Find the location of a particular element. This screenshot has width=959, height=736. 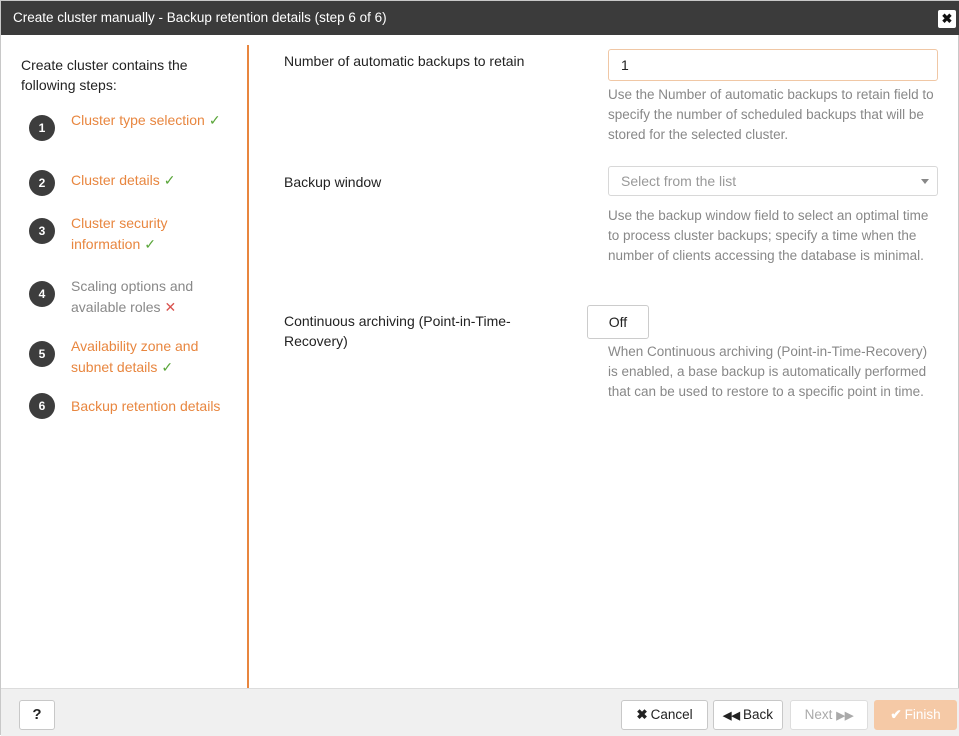

back-button: ◀◀ Back is located at coordinates (748, 715).